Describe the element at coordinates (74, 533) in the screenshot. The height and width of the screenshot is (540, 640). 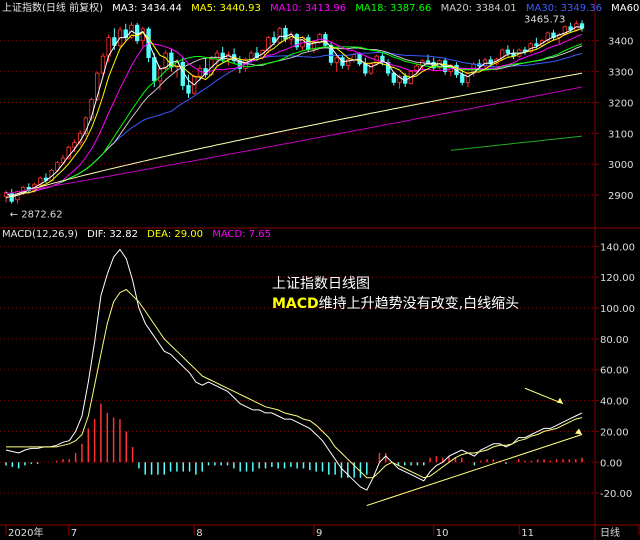
I see `x-axis-label: 7` at that location.